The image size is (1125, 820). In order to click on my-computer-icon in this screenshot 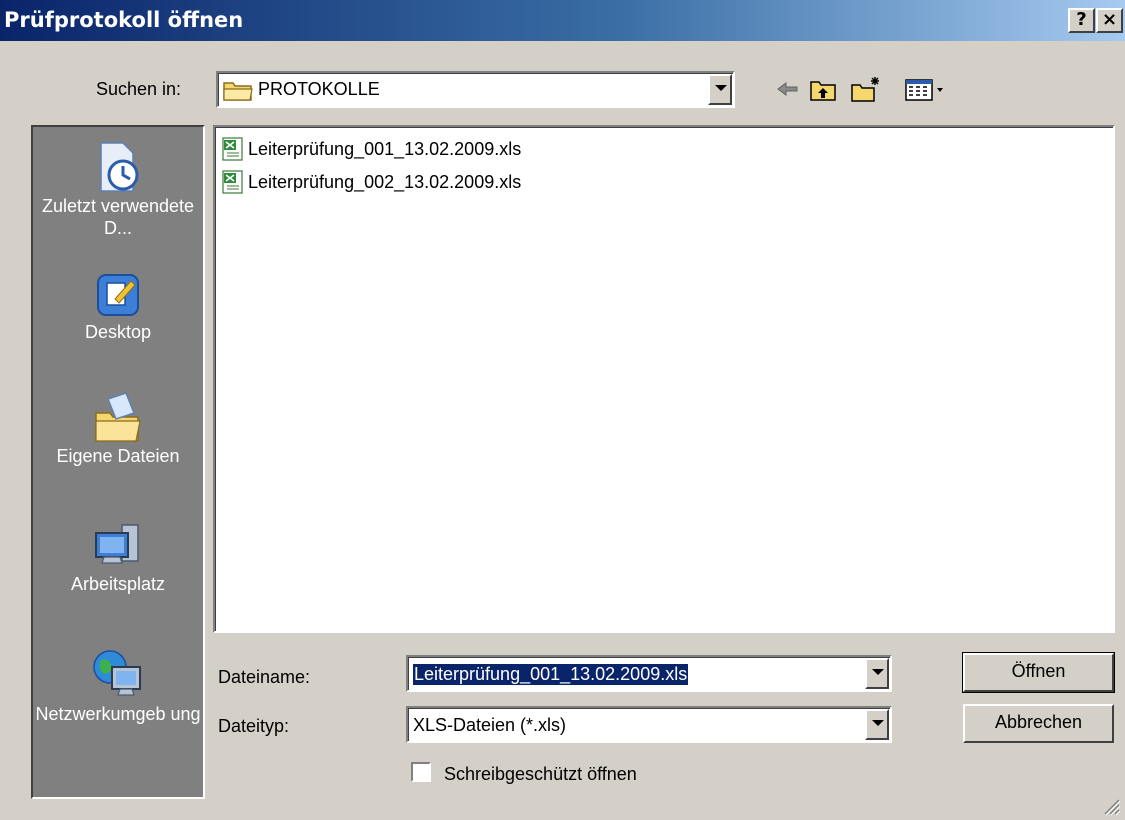, I will do `click(117, 544)`.